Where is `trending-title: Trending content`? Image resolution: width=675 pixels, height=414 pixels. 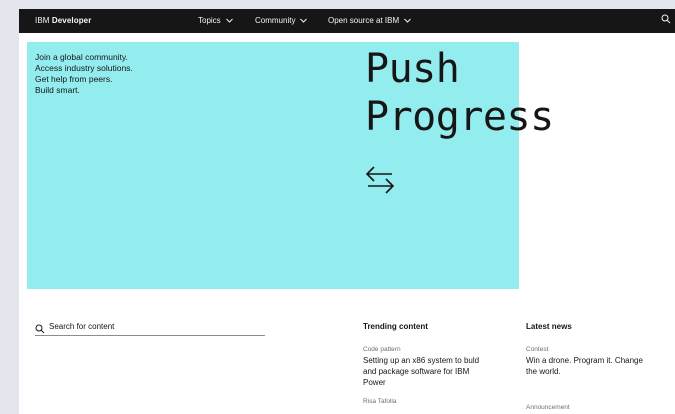
trending-title: Trending content is located at coordinates (395, 326).